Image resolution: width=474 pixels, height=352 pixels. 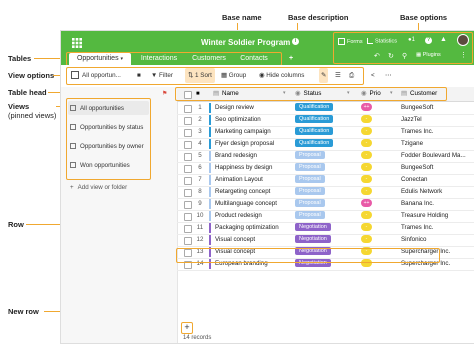 I want to click on name-cell: Marketing campaign, so click(x=254, y=132).